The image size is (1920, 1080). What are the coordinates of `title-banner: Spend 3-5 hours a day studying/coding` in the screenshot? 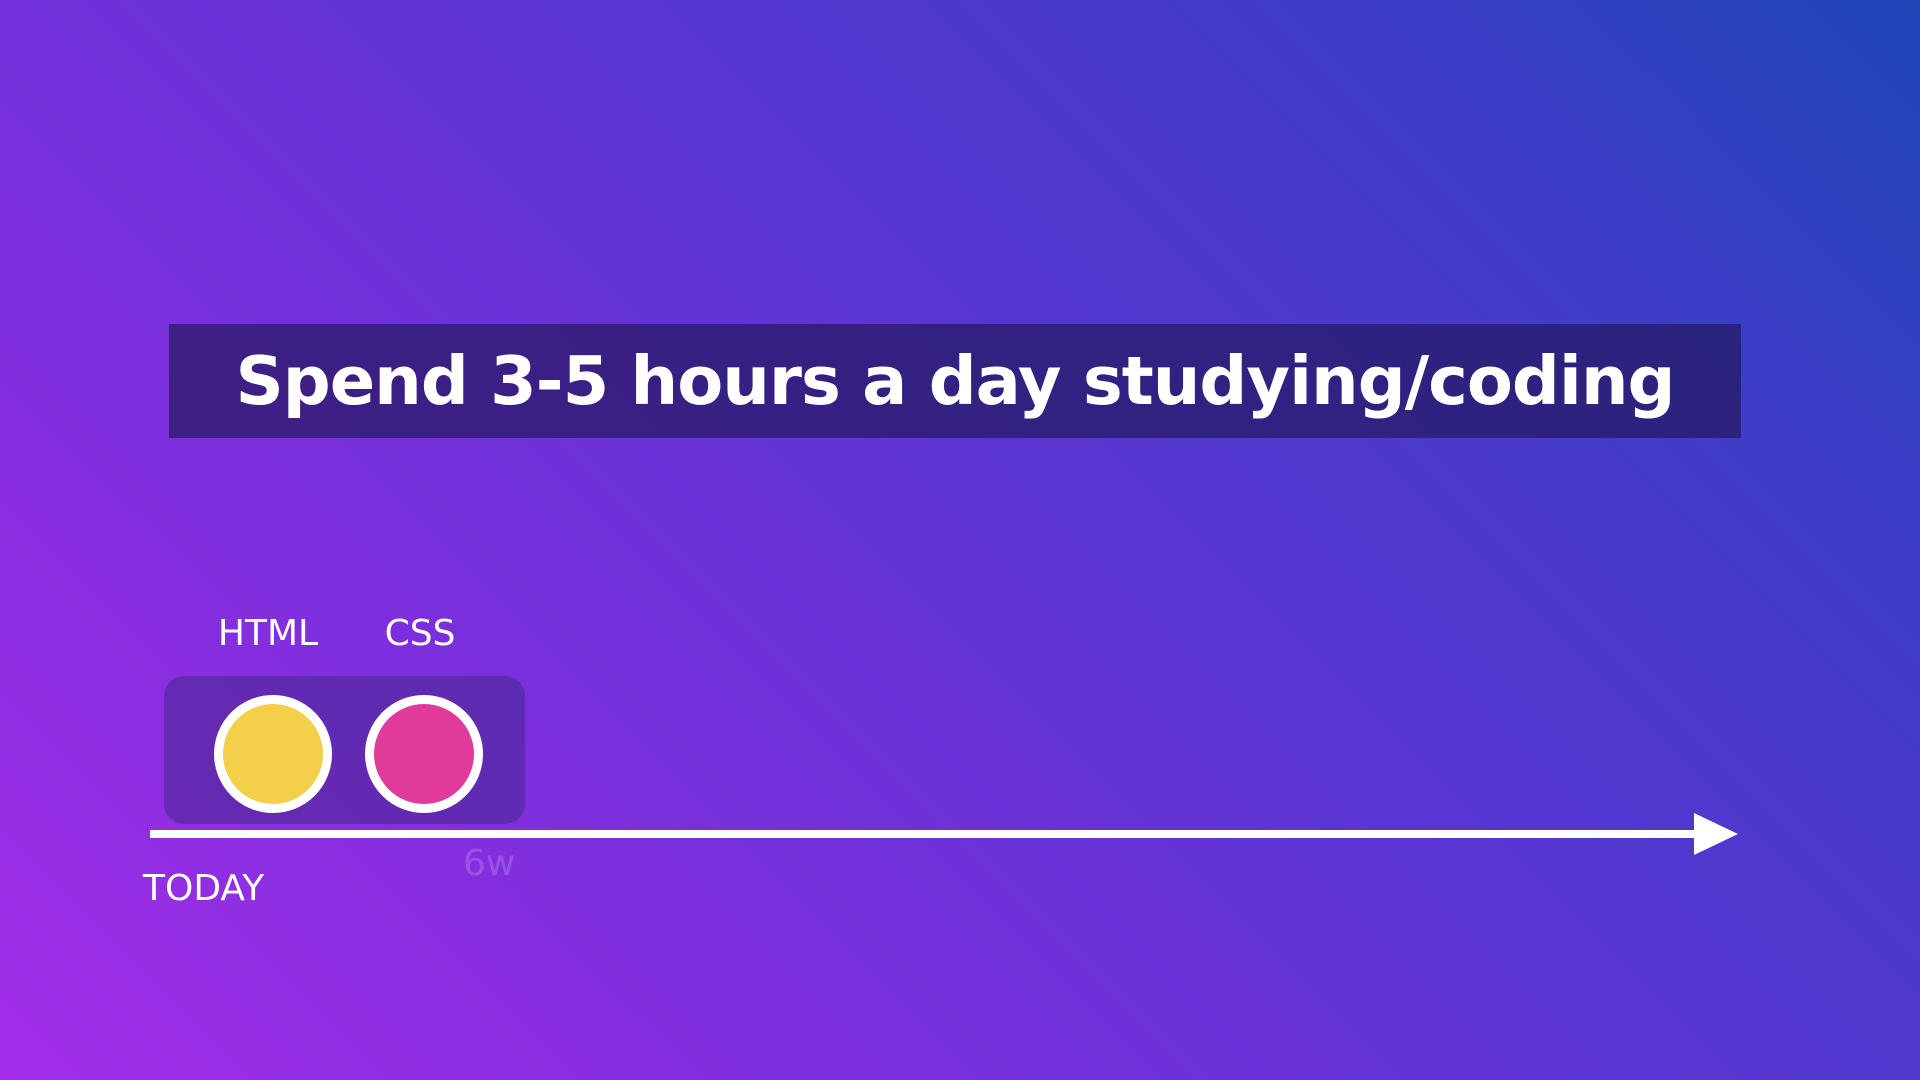 It's located at (955, 381).